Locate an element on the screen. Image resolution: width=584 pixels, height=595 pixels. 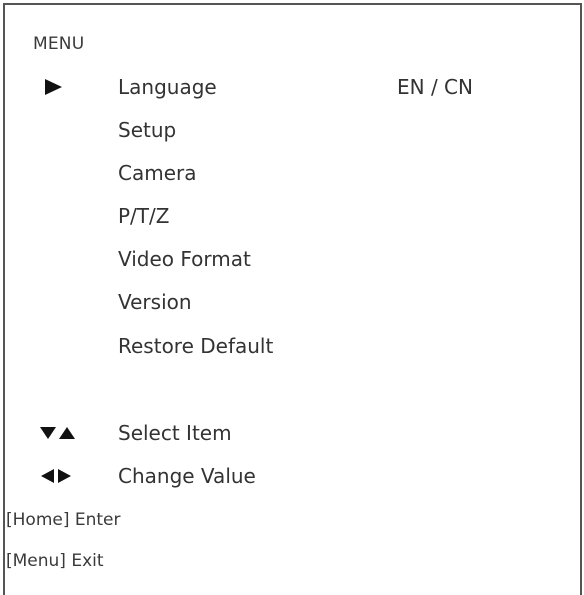
right-arrow-icon is located at coordinates (64, 476).